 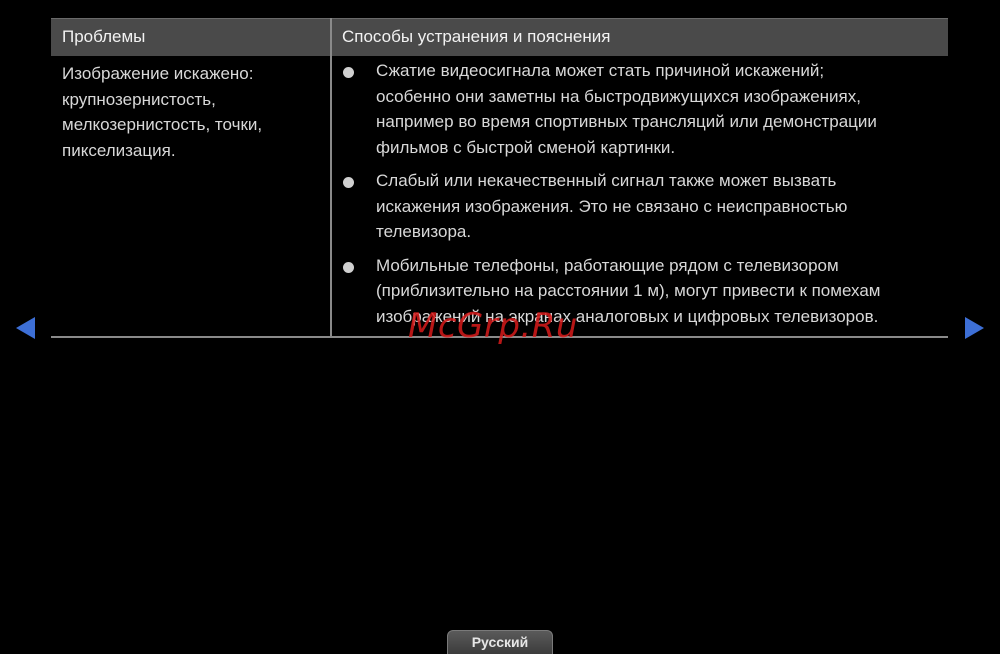 What do you see at coordinates (331, 178) in the screenshot?
I see `column-divider` at bounding box center [331, 178].